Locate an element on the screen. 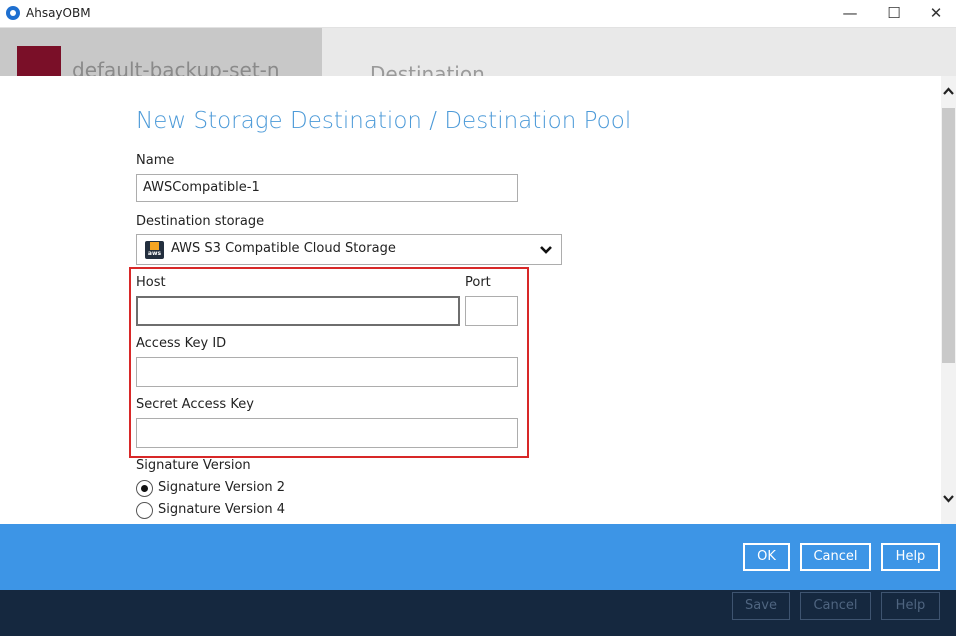  destination-storage-value: AWS S3 Compatible Cloud Storage is located at coordinates (283, 248).